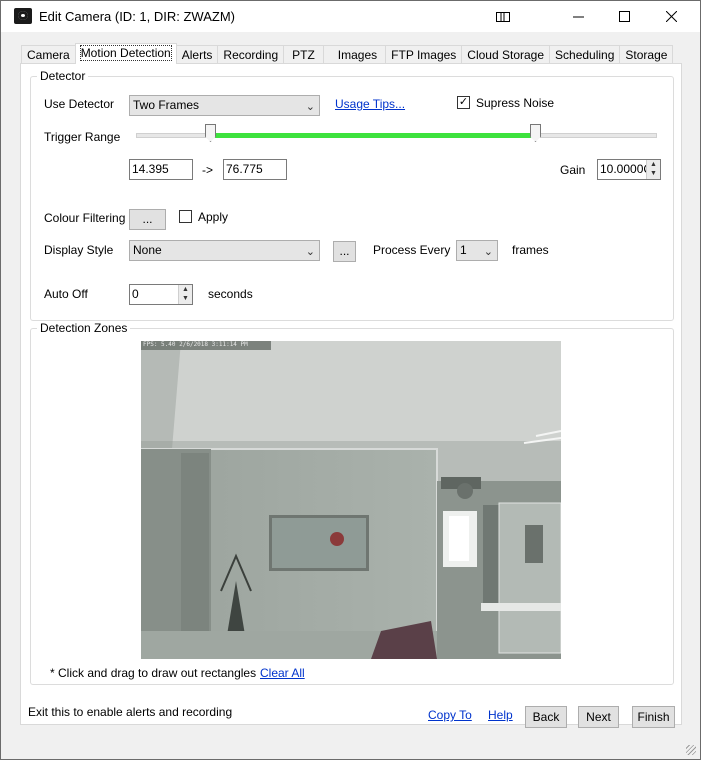  Describe the element at coordinates (224, 250) in the screenshot. I see `display-style-select: None ⌄` at that location.